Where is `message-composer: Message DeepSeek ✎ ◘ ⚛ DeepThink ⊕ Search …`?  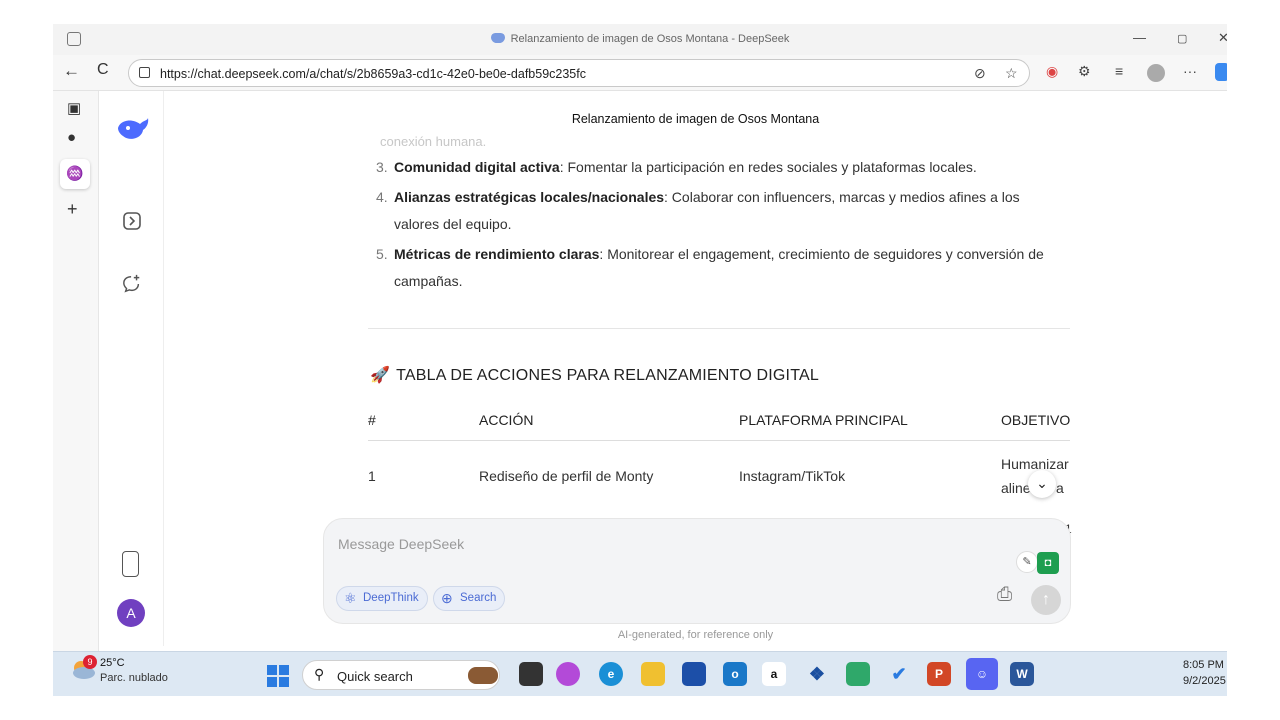 message-composer: Message DeepSeek ✎ ◘ ⚛ DeepThink ⊕ Search … is located at coordinates (697, 571).